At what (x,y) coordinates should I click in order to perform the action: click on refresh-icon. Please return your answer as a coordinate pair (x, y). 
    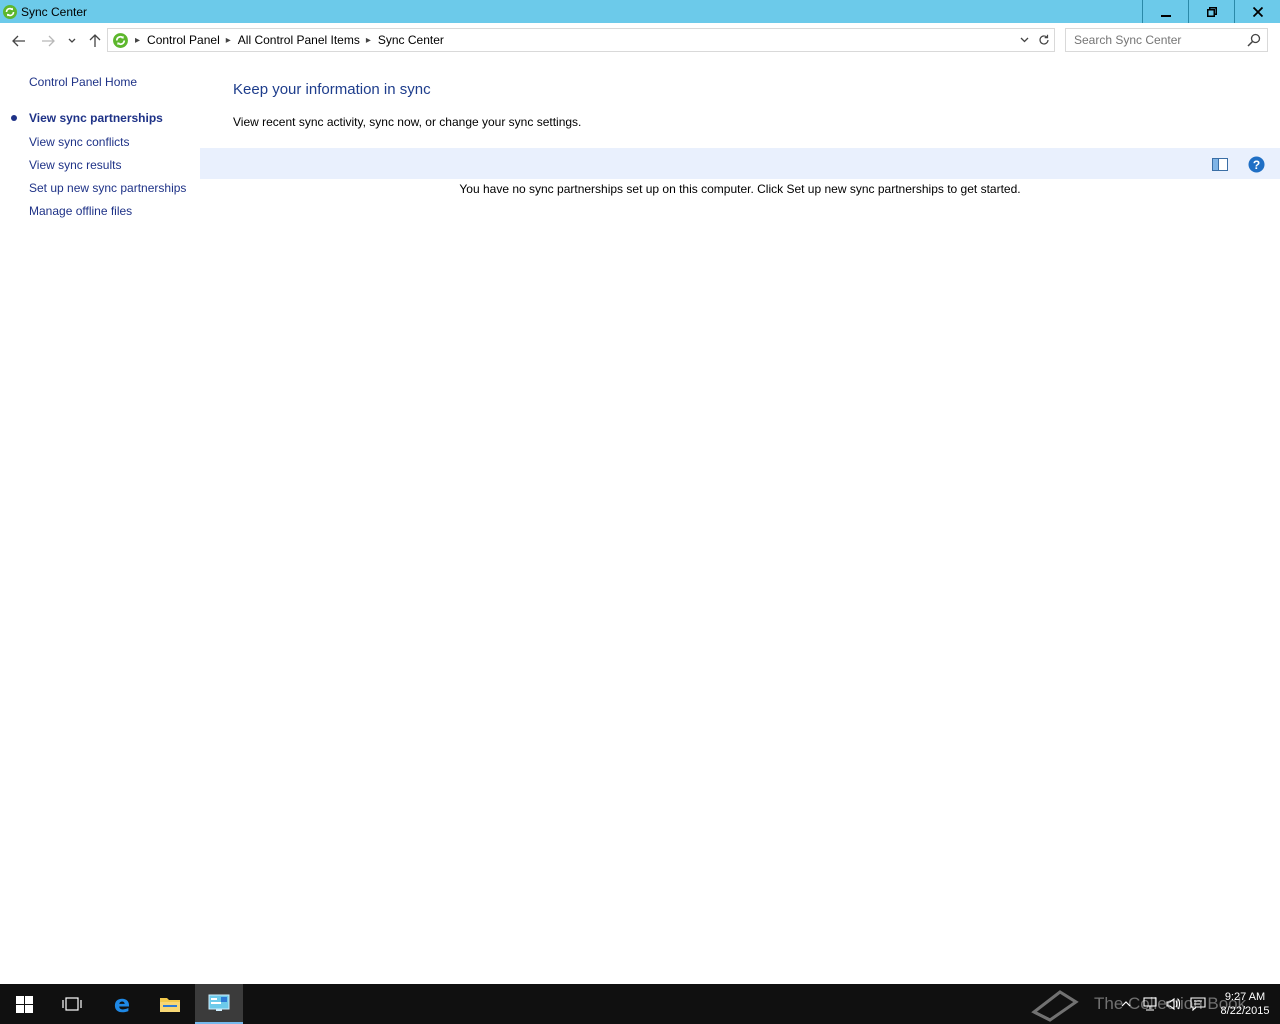
    Looking at the image, I should click on (1044, 39).